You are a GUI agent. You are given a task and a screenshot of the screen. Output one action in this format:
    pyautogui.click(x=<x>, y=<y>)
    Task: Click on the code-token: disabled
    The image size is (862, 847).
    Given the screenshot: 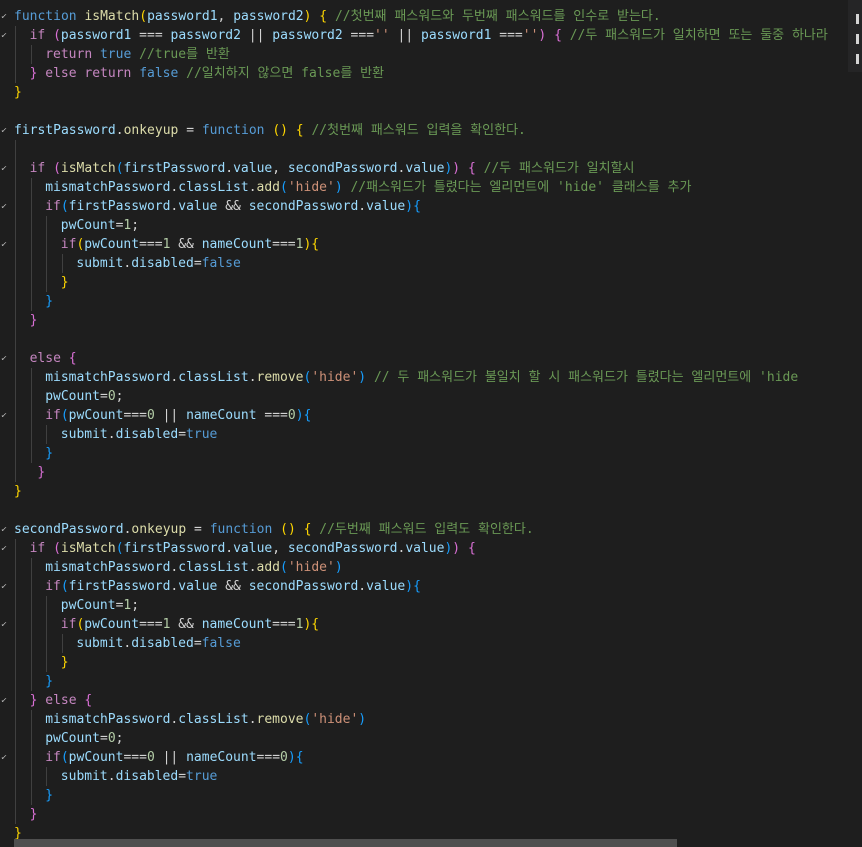 What is the action you would take?
    pyautogui.click(x=147, y=434)
    